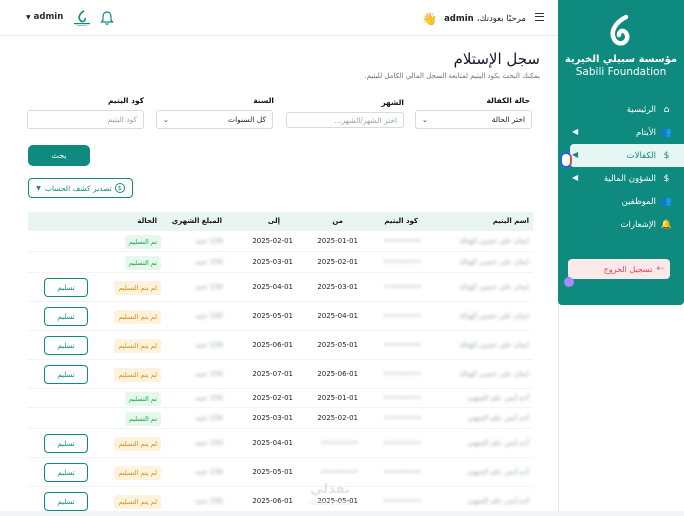  I want to click on sidebar-item-label: الإشعارات, so click(638, 224).